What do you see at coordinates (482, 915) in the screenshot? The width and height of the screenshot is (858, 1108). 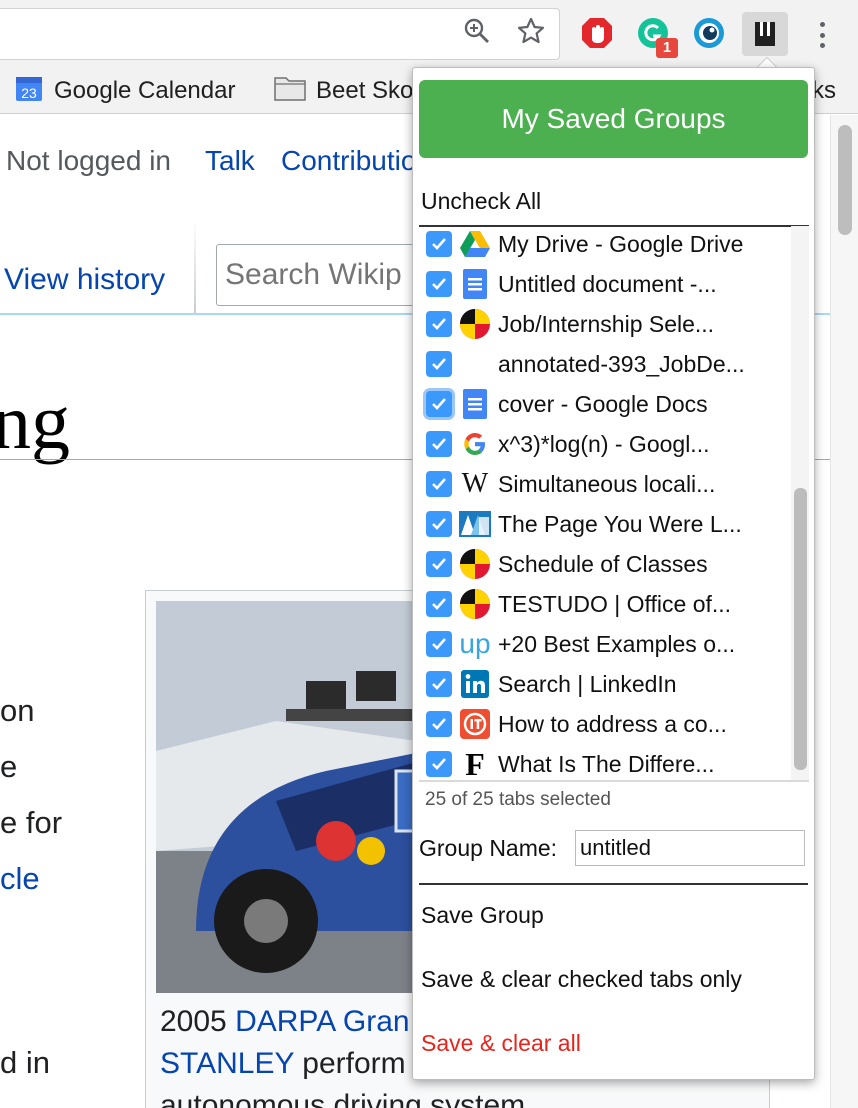 I see `save-group-button: Save Group` at bounding box center [482, 915].